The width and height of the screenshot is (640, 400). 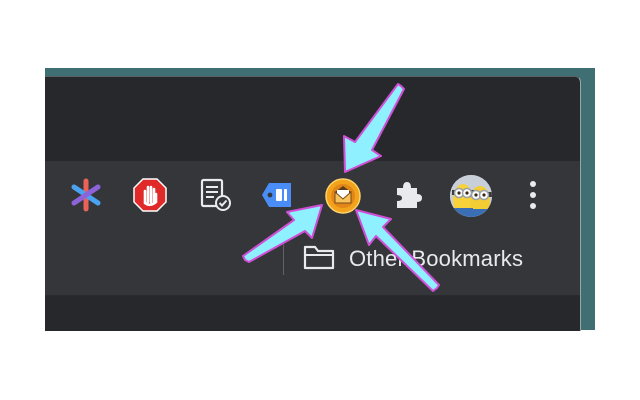 What do you see at coordinates (283, 258) in the screenshot?
I see `bookmarks-separator` at bounding box center [283, 258].